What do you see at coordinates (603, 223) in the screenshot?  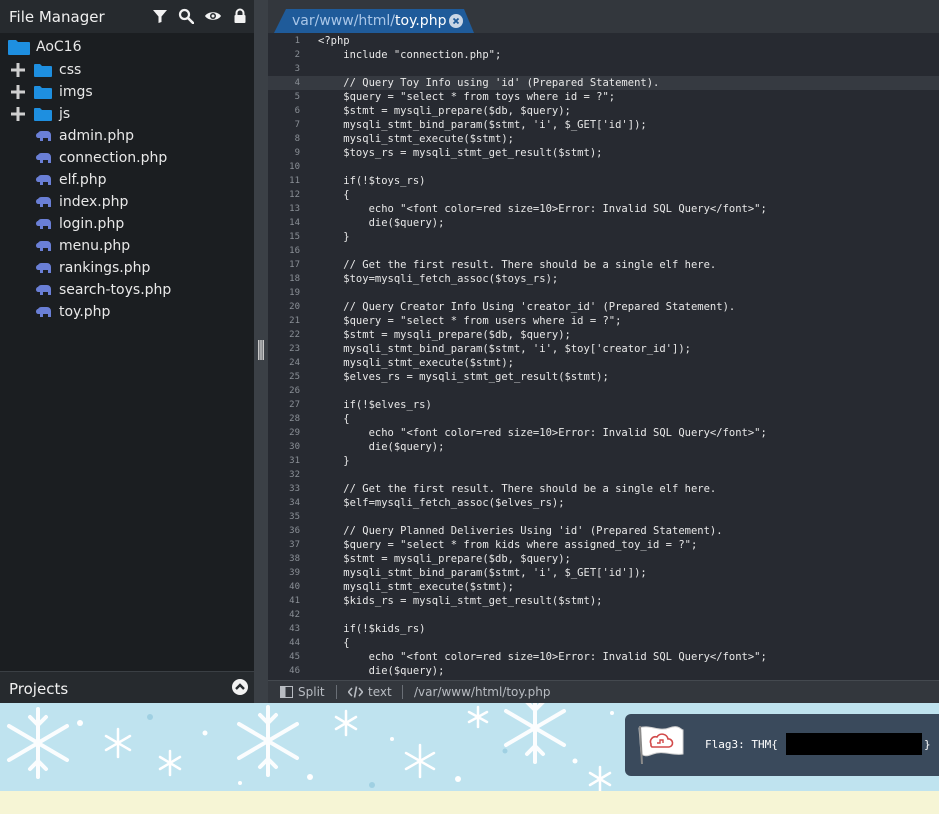 I see `code-line: 14 die($query);` at bounding box center [603, 223].